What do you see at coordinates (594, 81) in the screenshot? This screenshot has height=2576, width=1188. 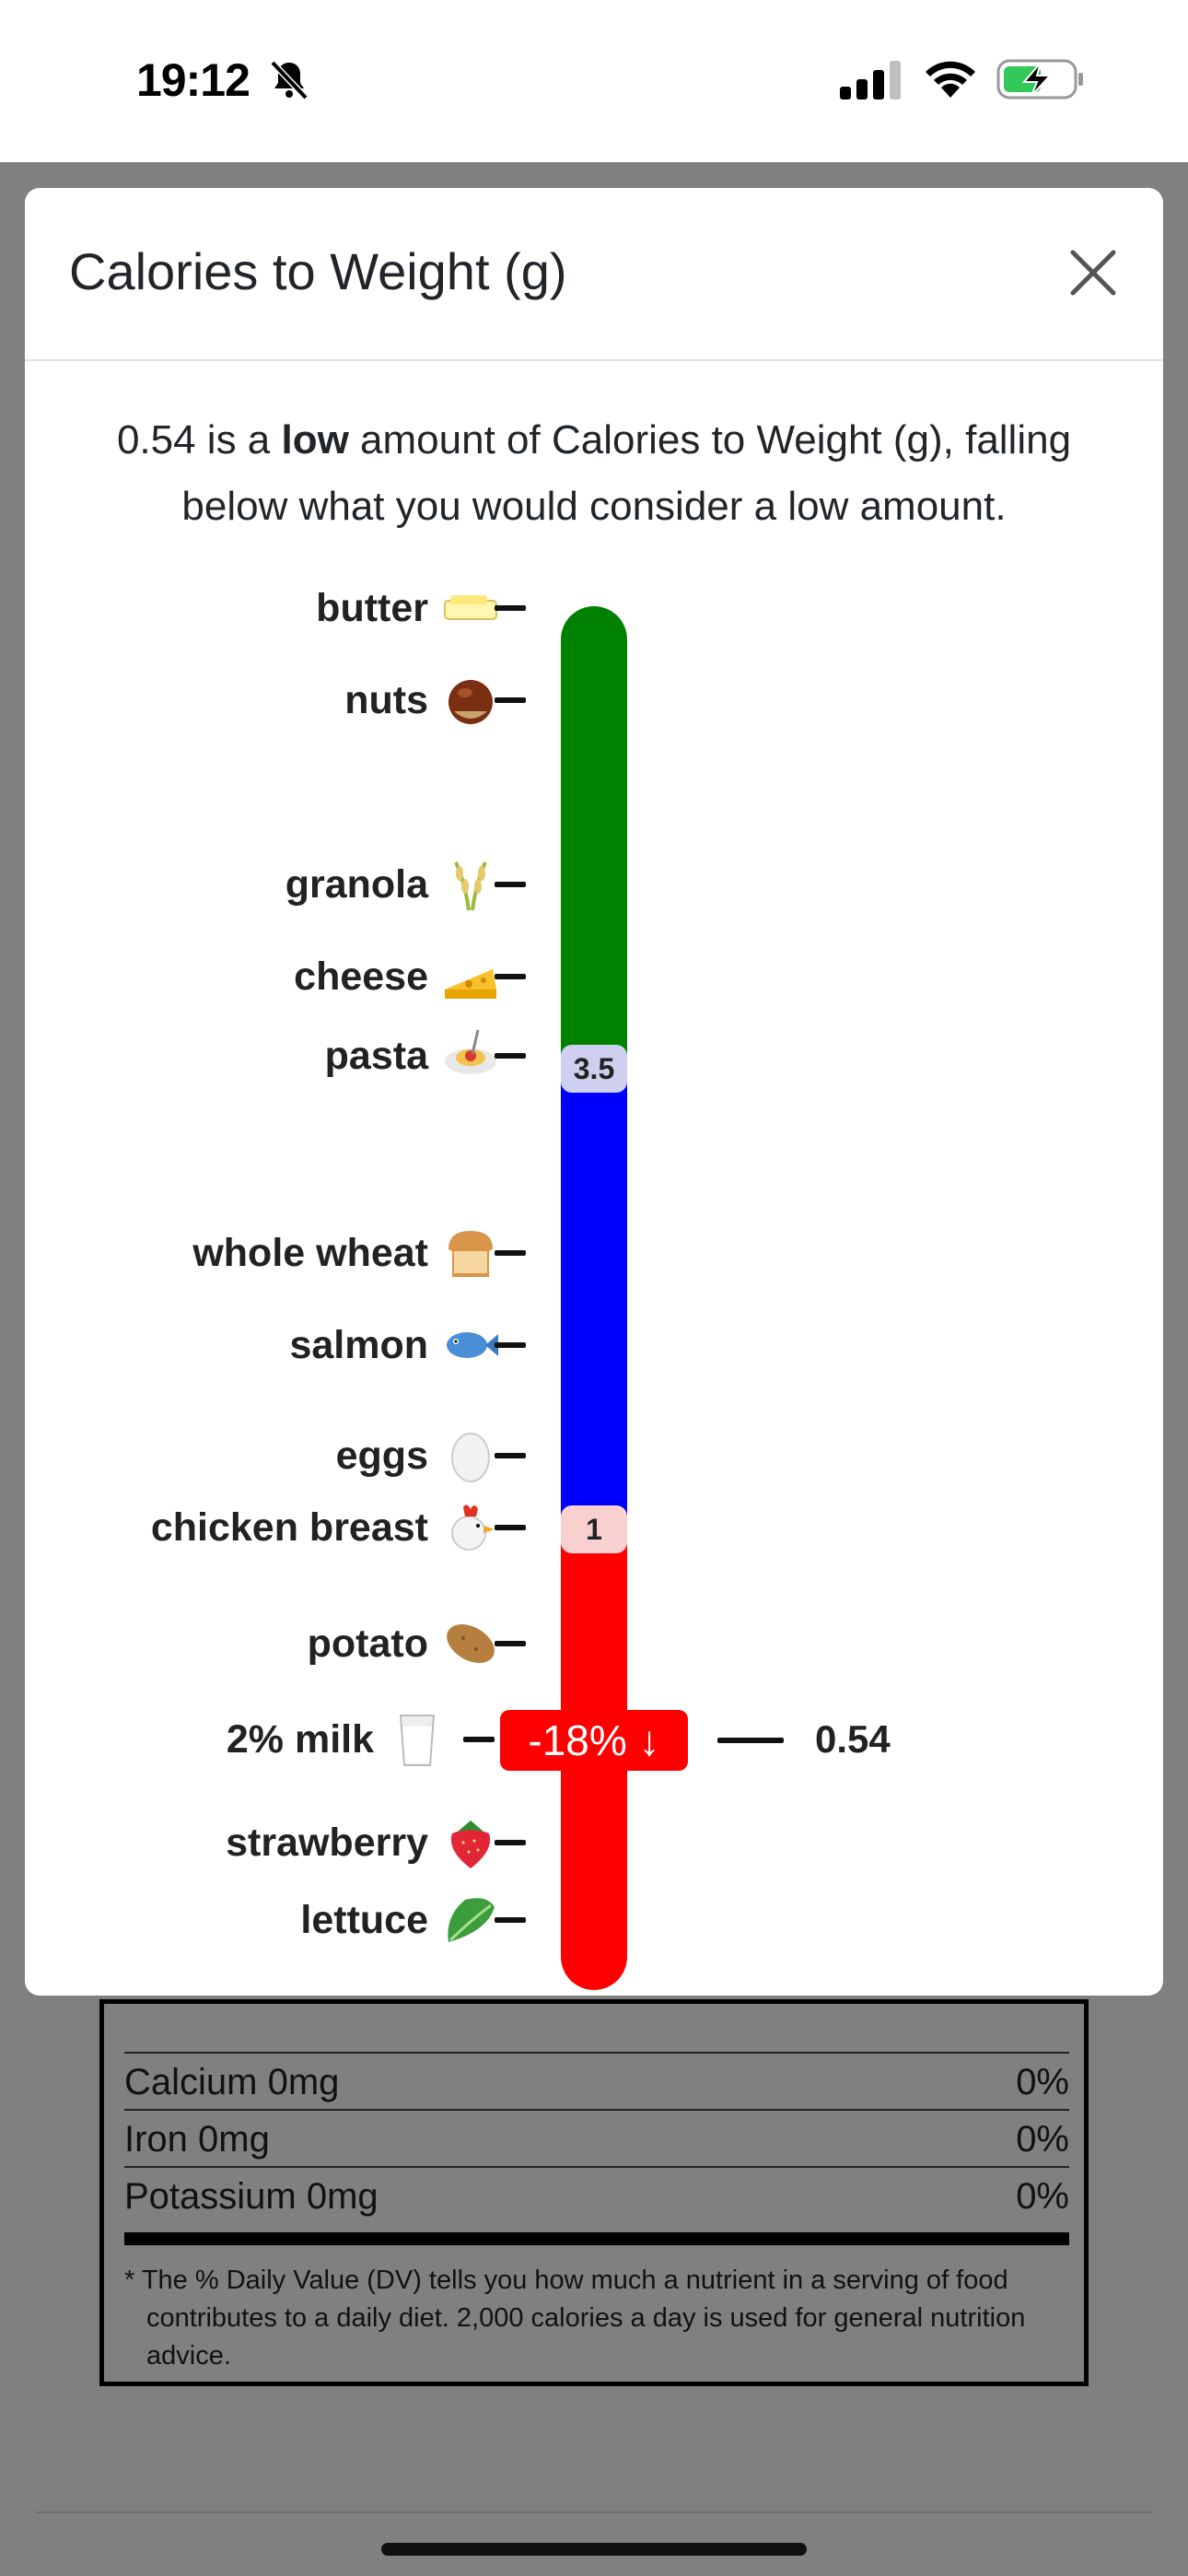 I see `status-bar: 19:12` at bounding box center [594, 81].